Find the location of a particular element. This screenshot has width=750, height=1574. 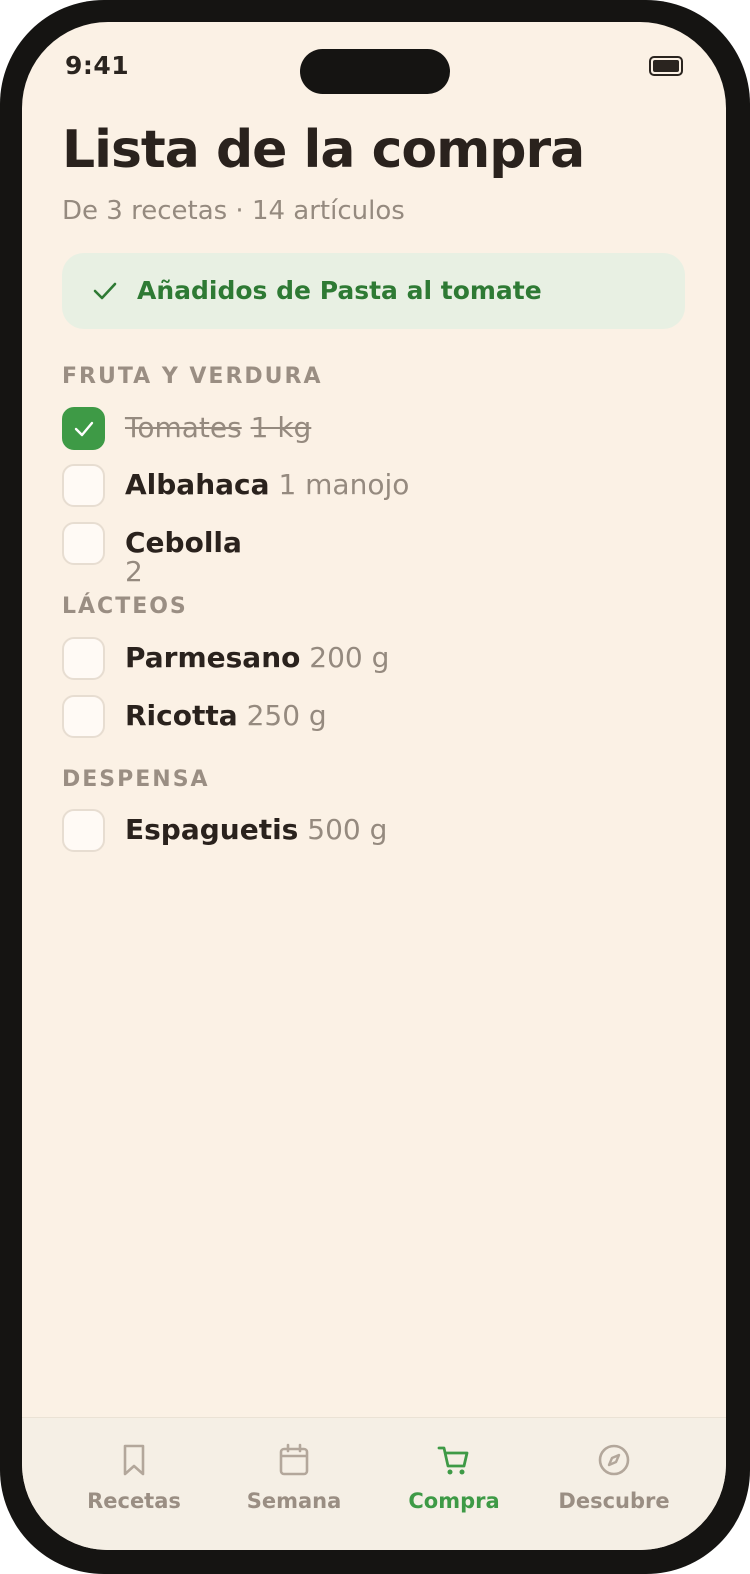

item-qty: 2 is located at coordinates (134, 571).